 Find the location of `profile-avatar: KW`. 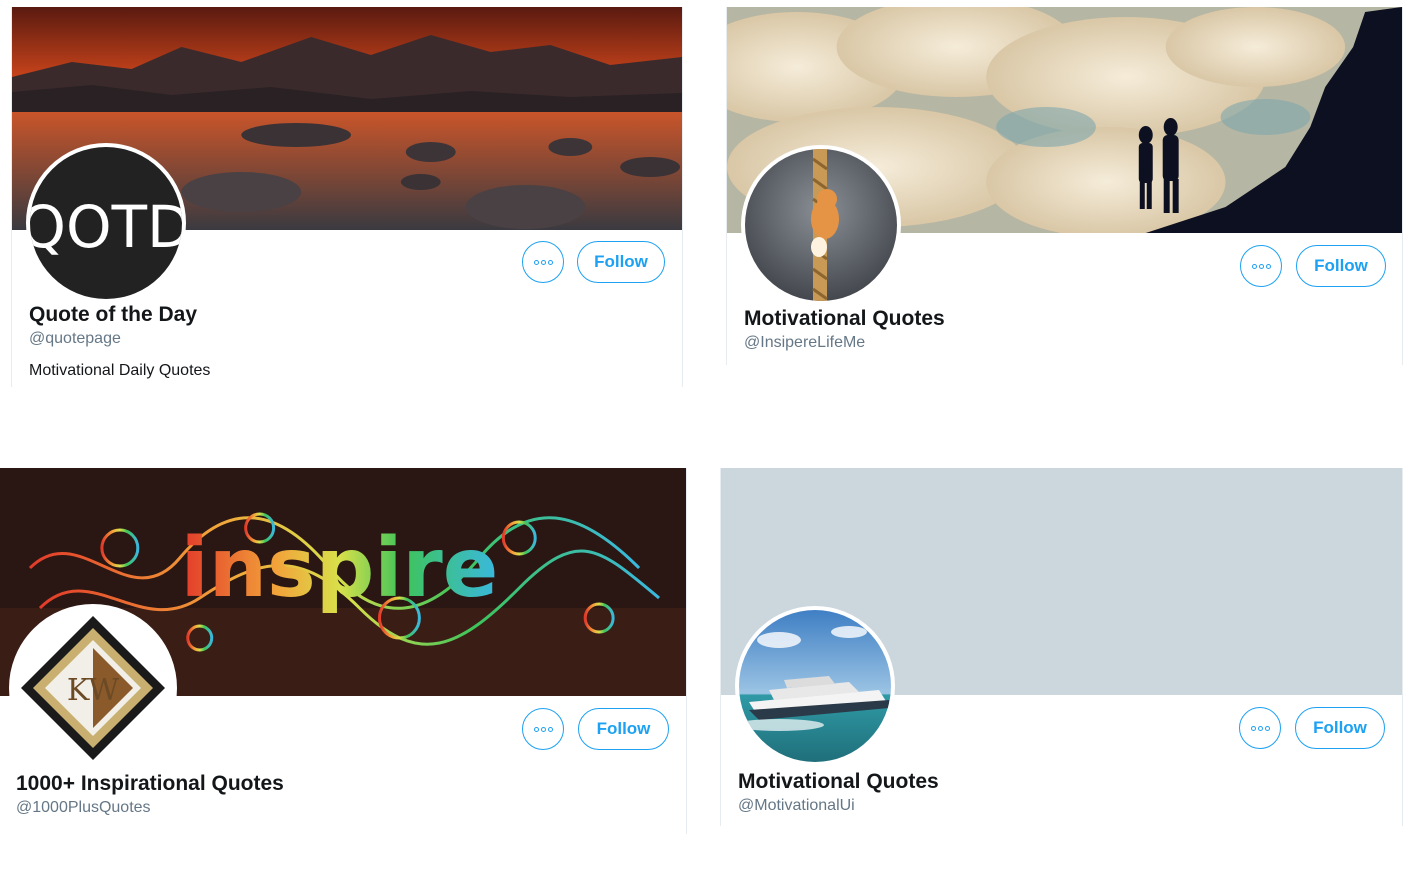

profile-avatar: KW is located at coordinates (93, 688).